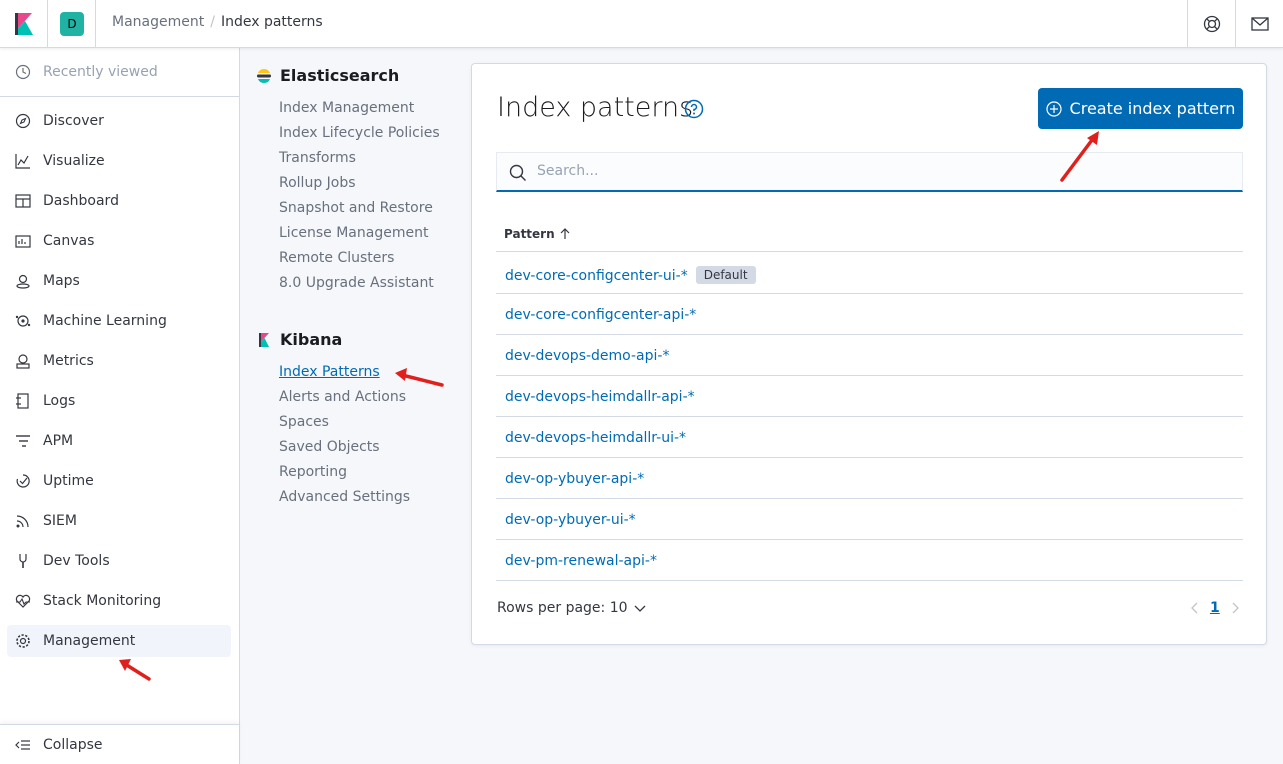 This screenshot has height=764, width=1283. I want to click on rows-per-page-label: Rows per page: 10, so click(562, 608).